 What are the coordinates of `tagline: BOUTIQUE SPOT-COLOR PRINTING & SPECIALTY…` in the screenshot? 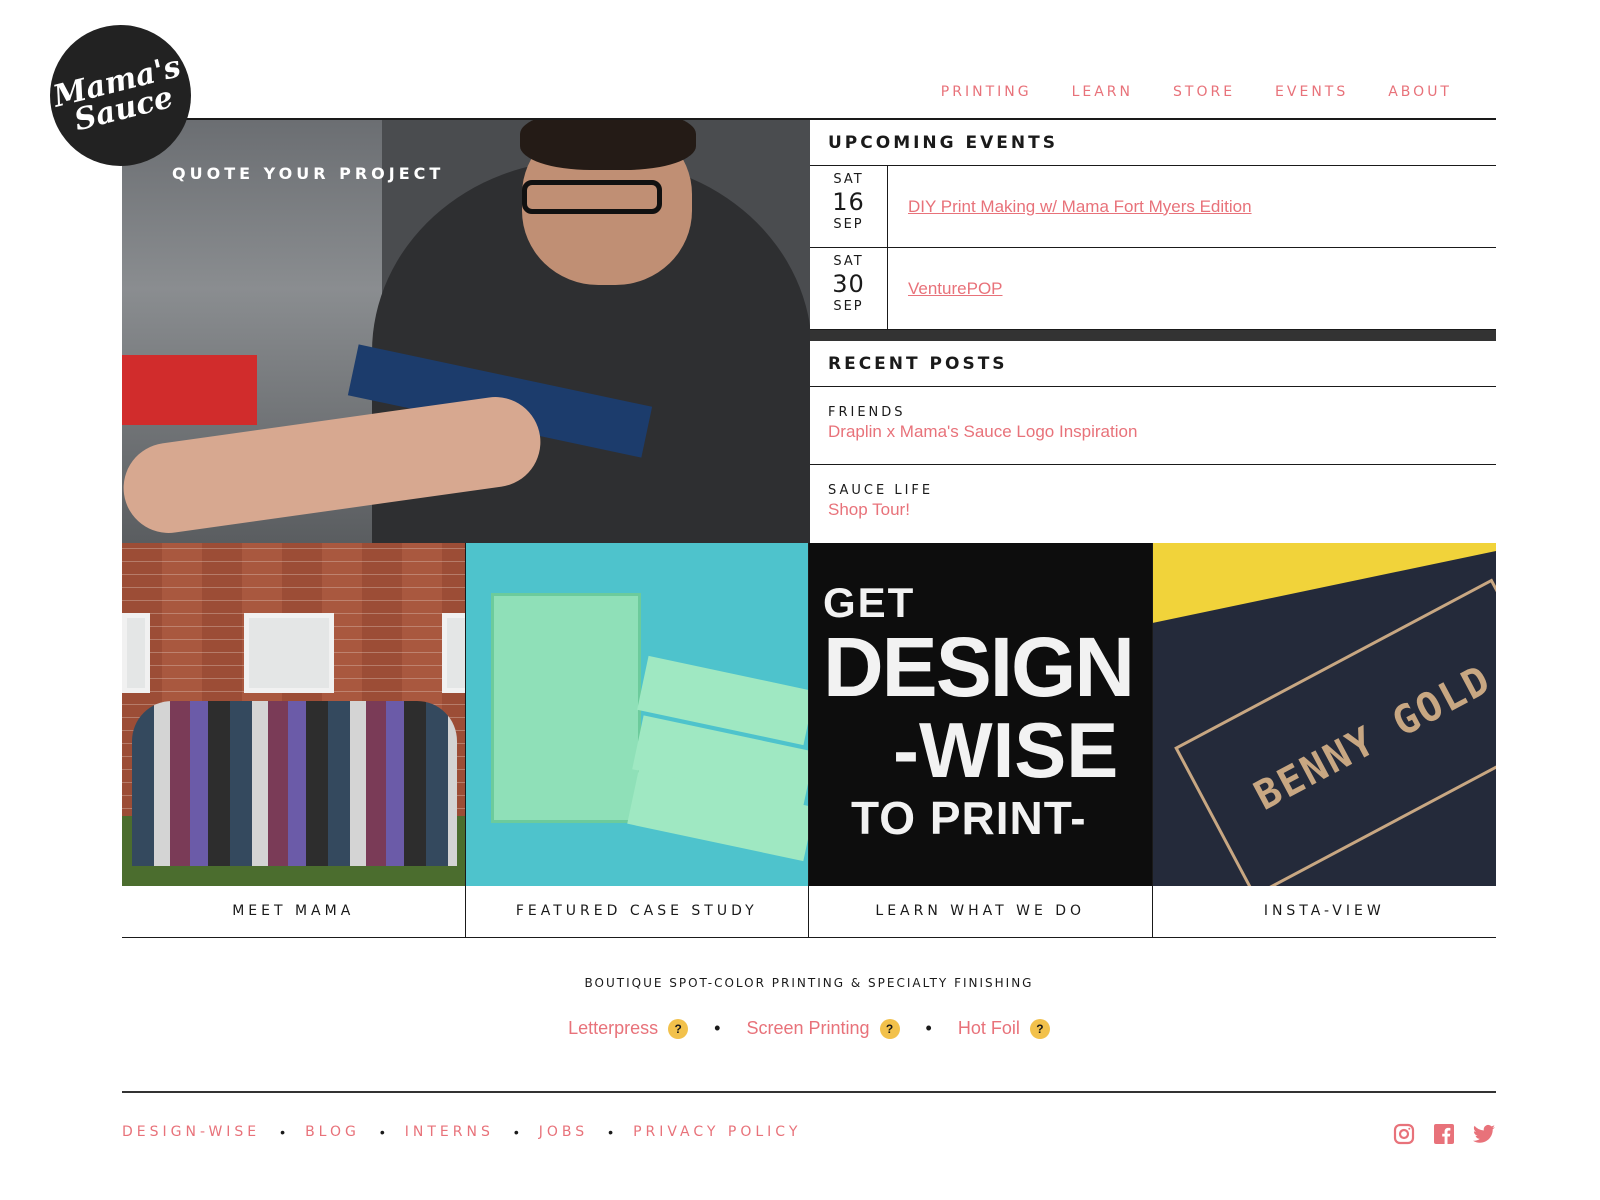 It's located at (809, 983).